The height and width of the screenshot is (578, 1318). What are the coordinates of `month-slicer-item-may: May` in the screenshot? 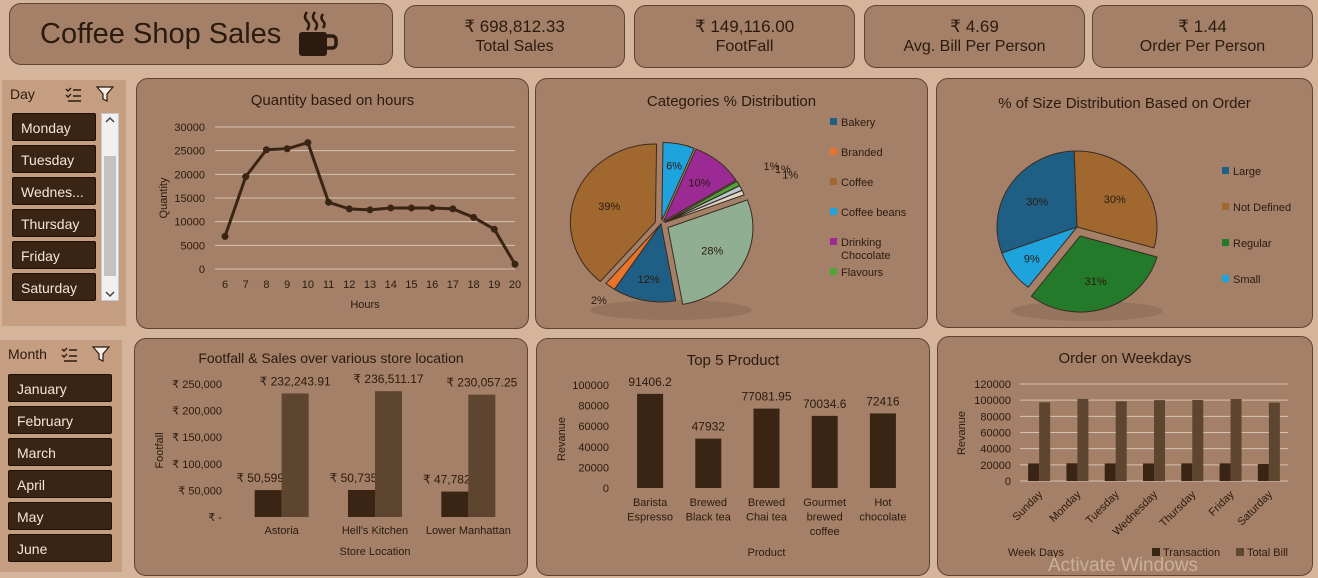 It's located at (60, 516).